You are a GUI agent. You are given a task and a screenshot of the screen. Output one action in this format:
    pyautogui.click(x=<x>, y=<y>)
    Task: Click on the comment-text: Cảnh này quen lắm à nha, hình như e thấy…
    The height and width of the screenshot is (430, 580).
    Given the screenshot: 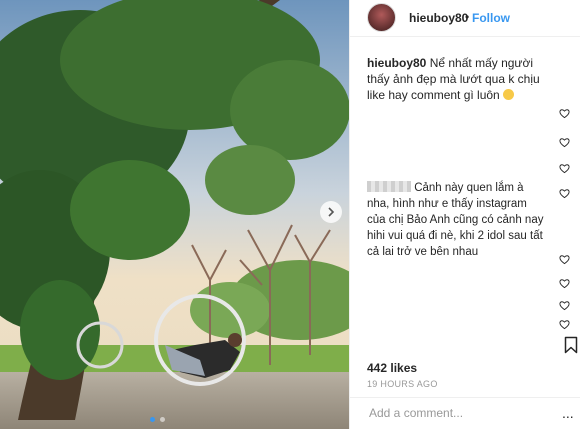 What is the action you would take?
    pyautogui.click(x=455, y=220)
    